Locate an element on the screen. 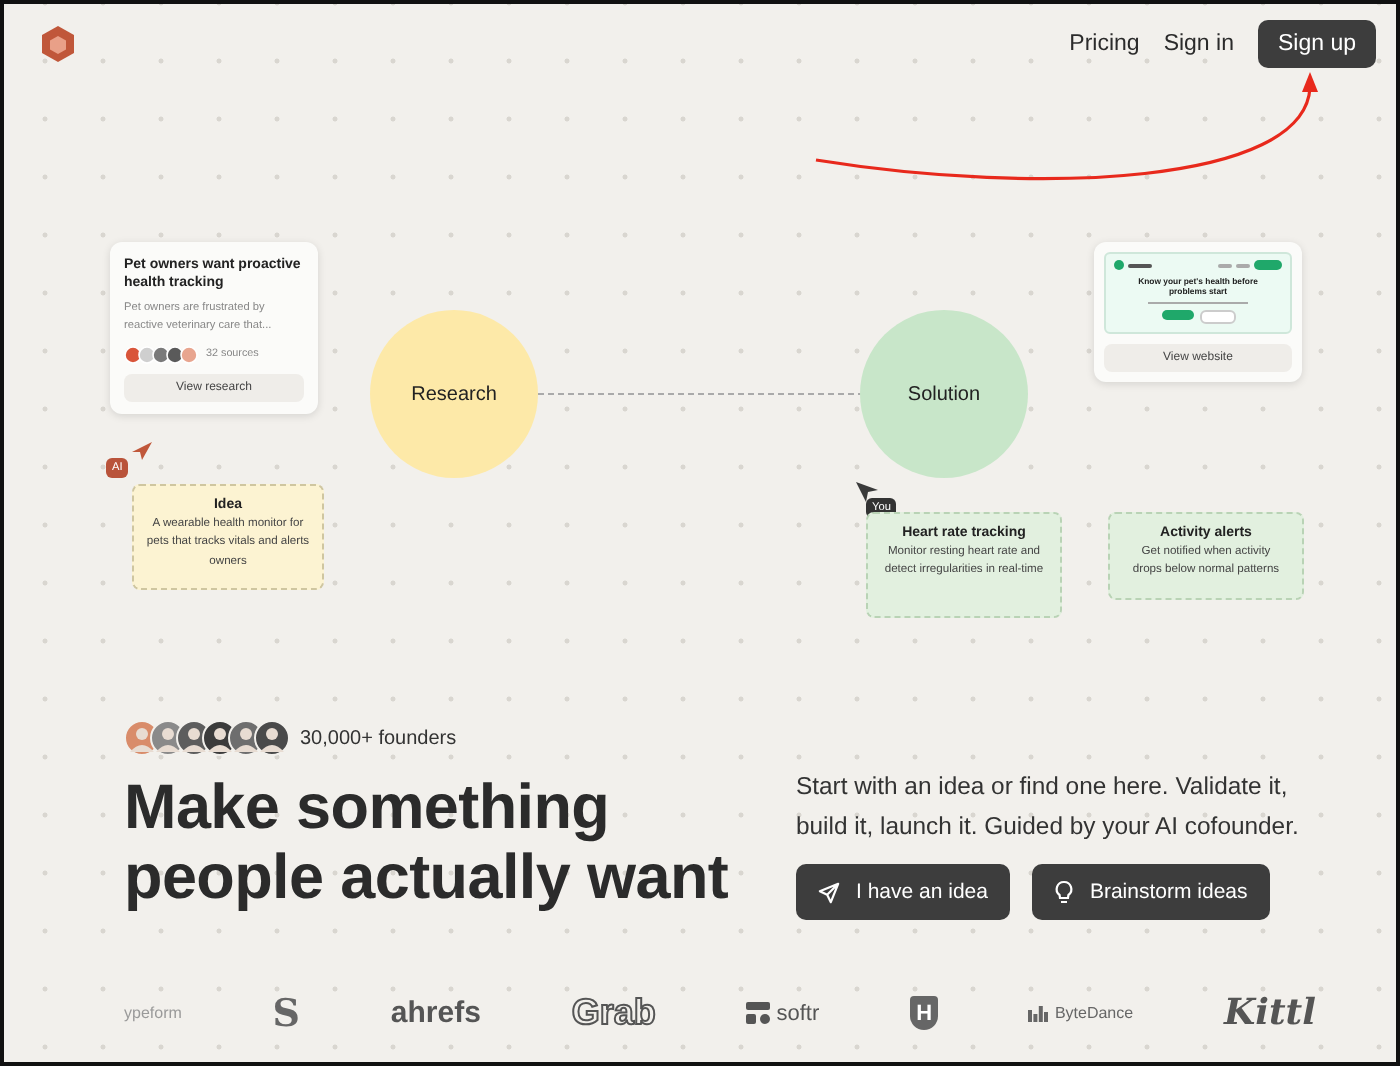 The height and width of the screenshot is (1066, 1400). partner-logo: Kittl is located at coordinates (1269, 1013).